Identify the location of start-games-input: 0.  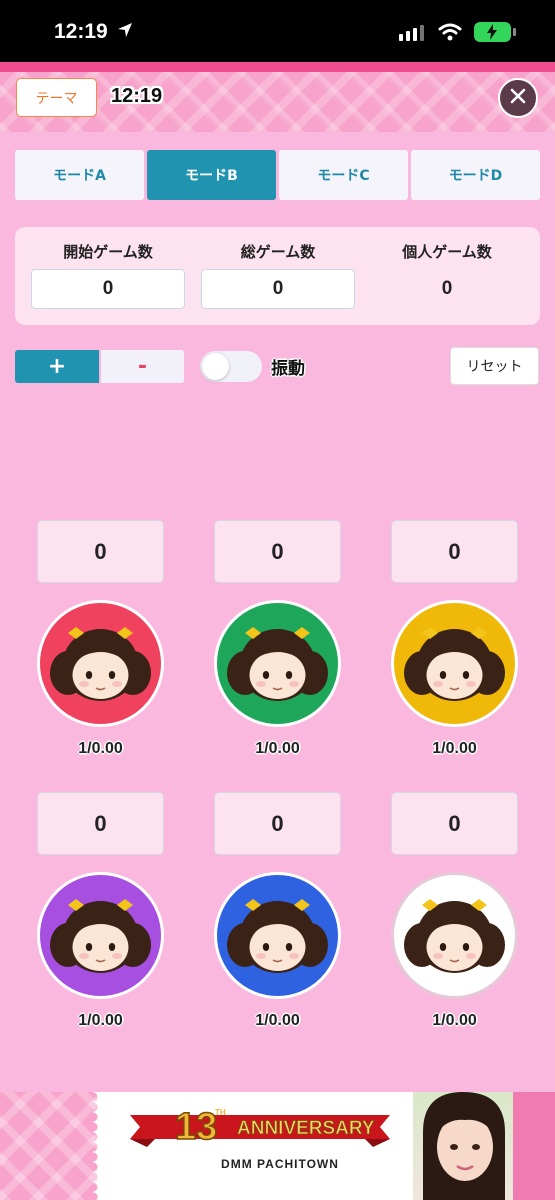
(108, 289).